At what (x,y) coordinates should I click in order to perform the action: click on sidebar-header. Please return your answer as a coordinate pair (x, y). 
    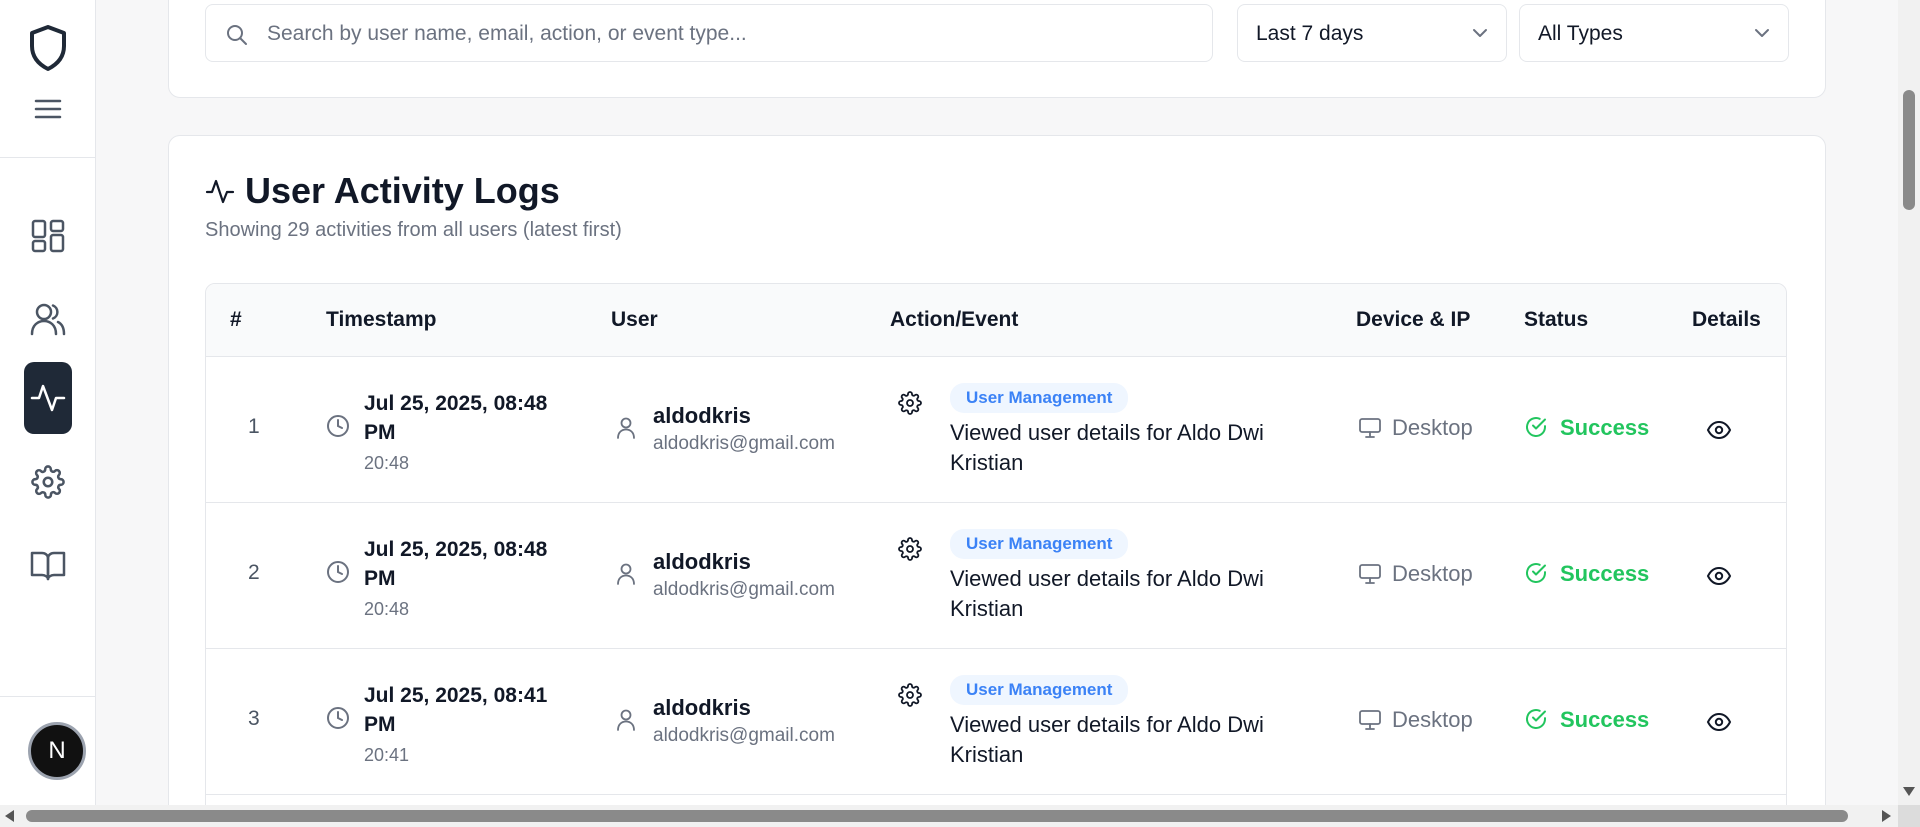
    Looking at the image, I should click on (47, 79).